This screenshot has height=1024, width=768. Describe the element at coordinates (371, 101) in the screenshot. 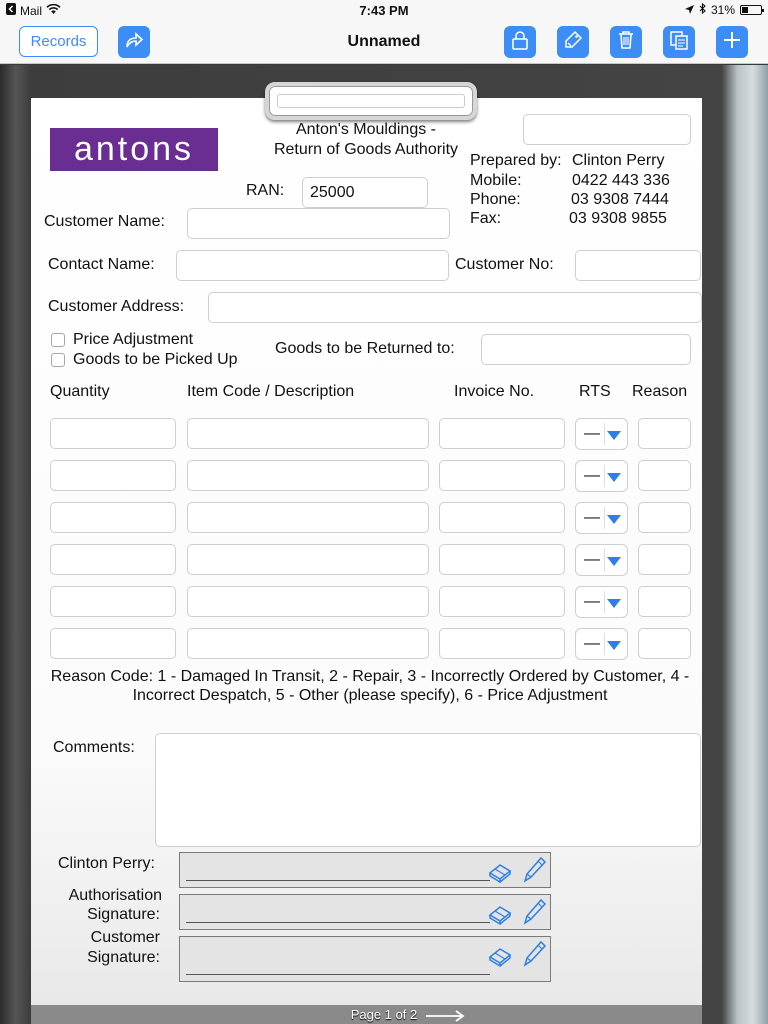

I see `clipboard-clip` at that location.